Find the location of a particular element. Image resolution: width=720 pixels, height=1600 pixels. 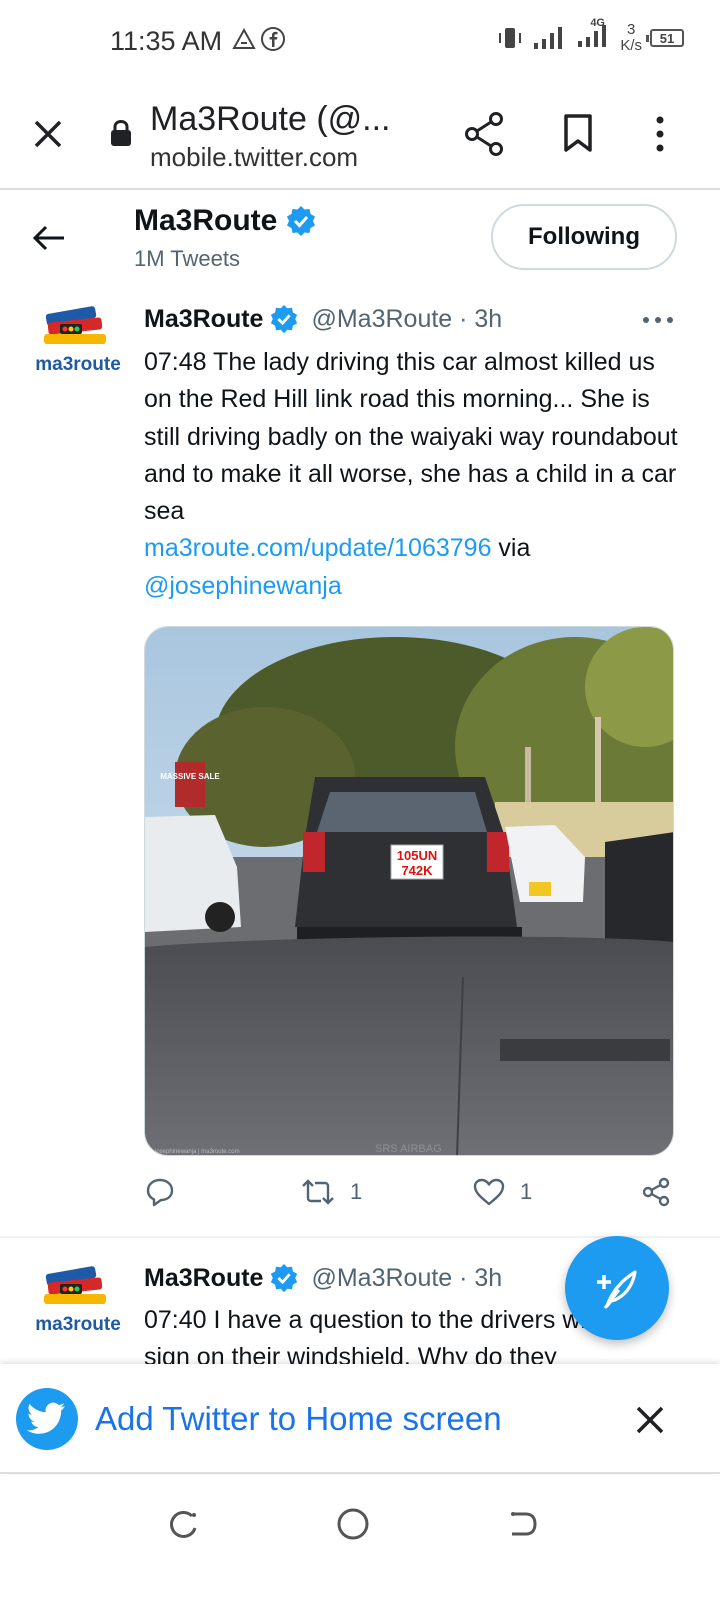

reply-icon is located at coordinates (160, 1192).